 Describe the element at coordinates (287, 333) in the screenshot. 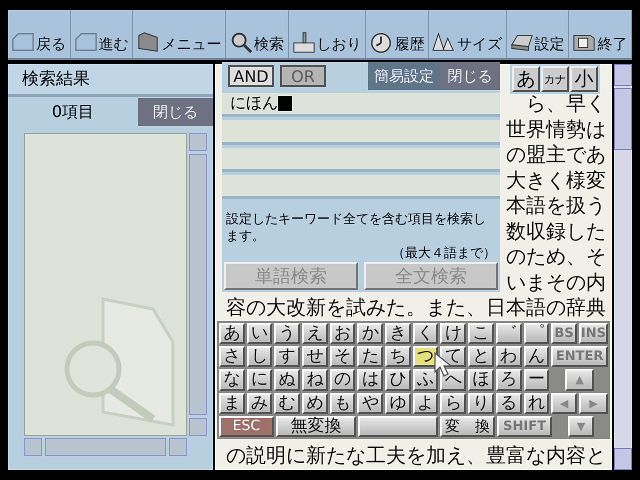

I see `keyboard-key: う` at that location.